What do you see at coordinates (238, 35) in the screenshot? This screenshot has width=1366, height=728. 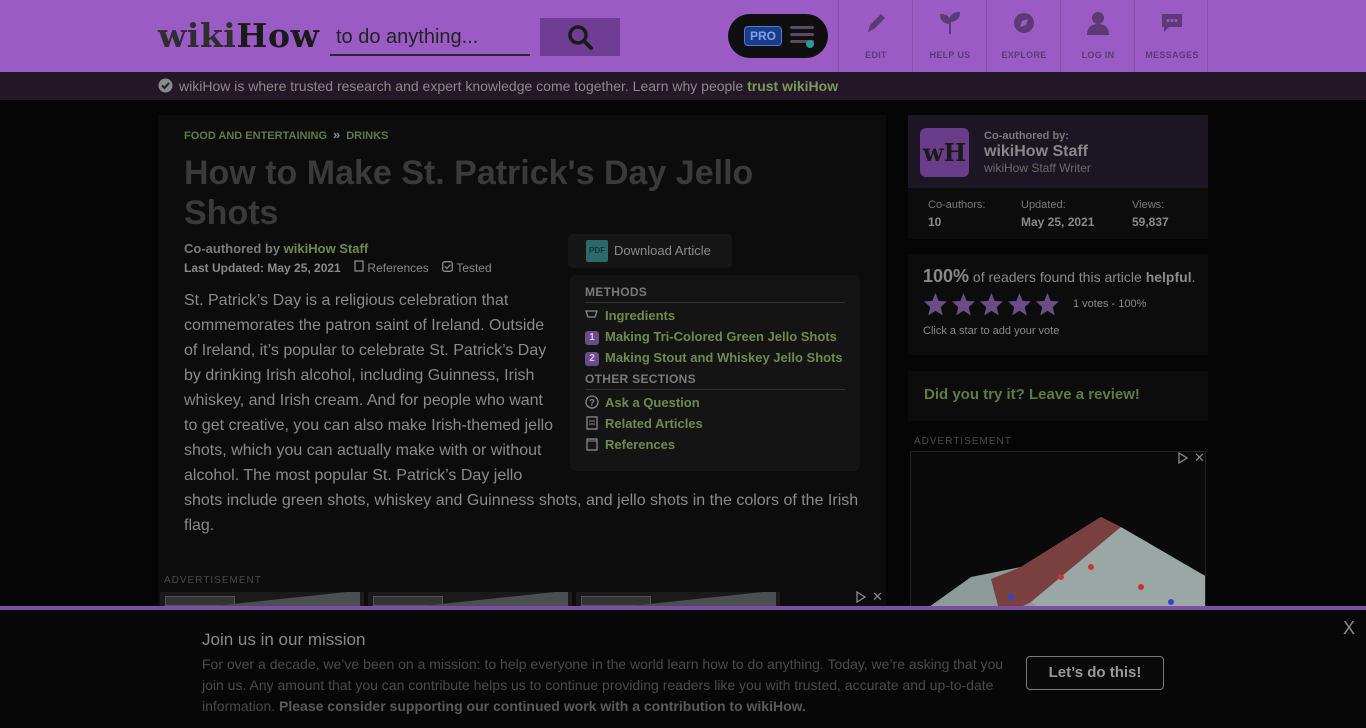 I see `wikihow-logo: wikiHow` at bounding box center [238, 35].